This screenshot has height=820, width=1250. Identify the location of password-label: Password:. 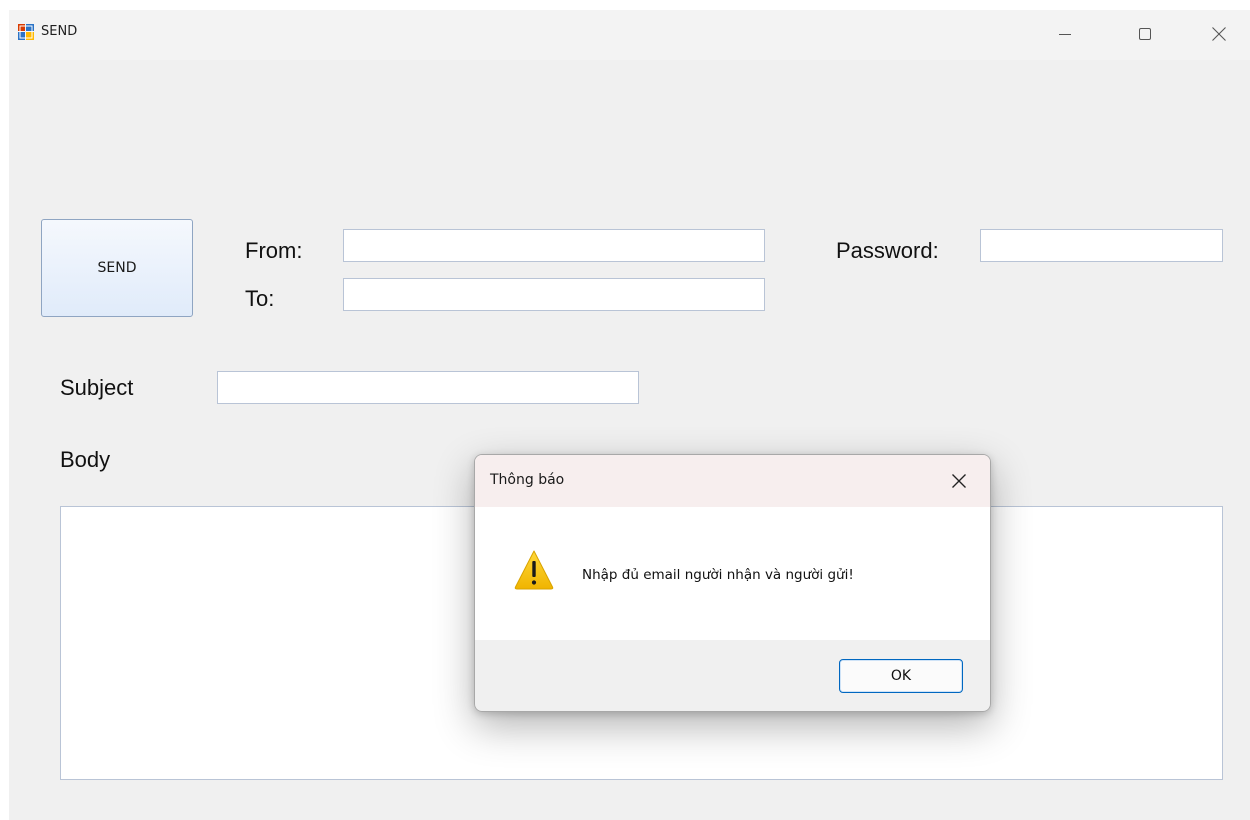
(887, 250).